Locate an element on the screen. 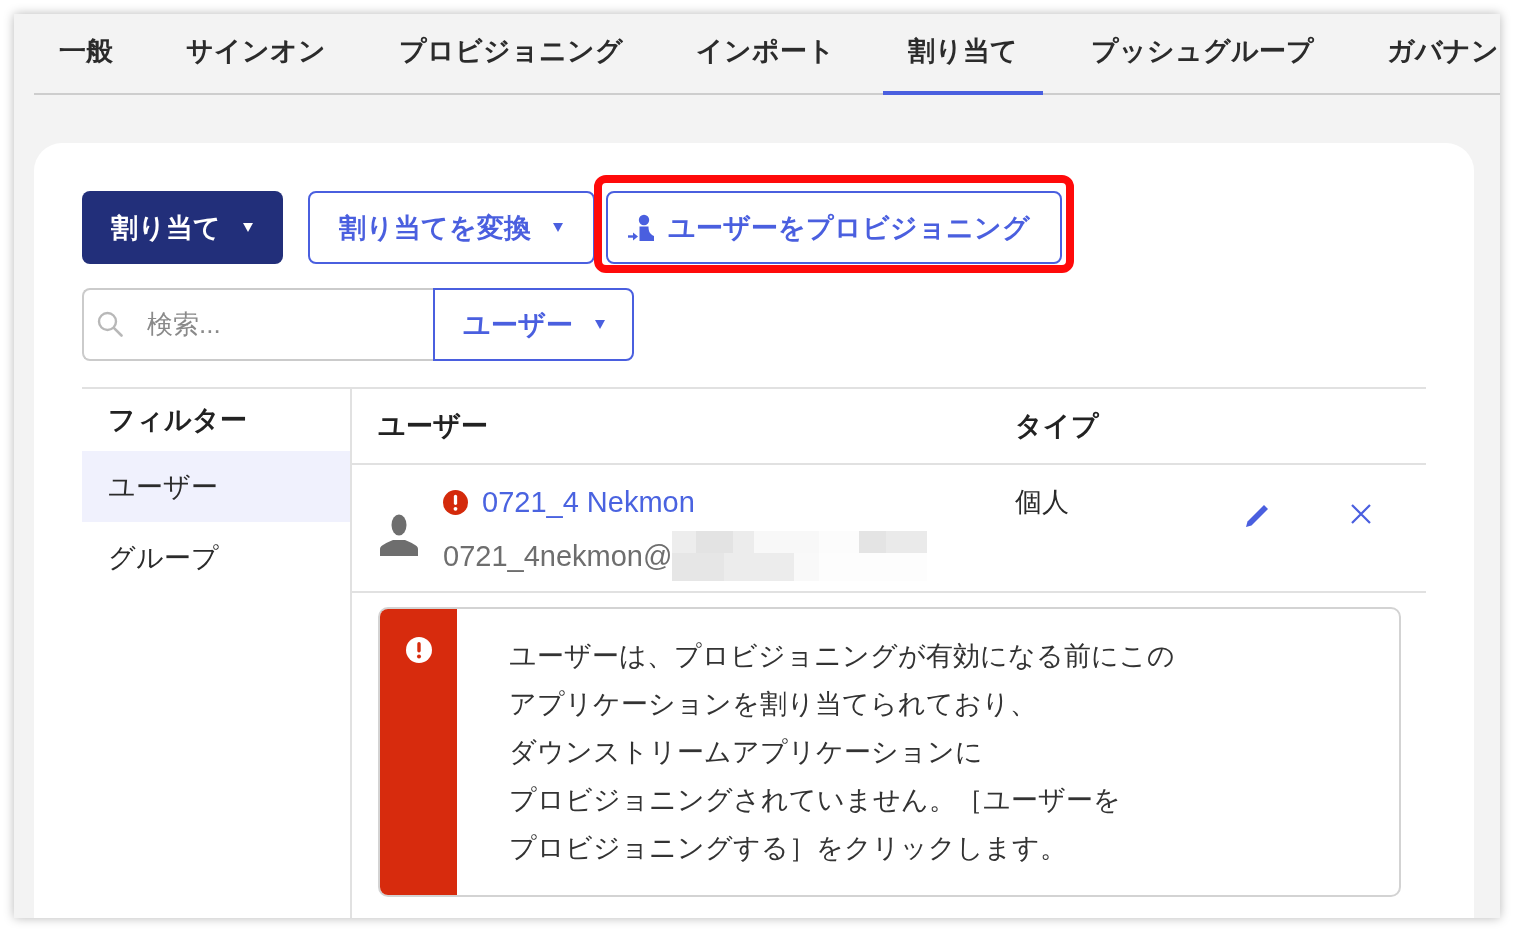 Image resolution: width=1514 pixels, height=932 pixels. tab: 割り当て is located at coordinates (963, 54).